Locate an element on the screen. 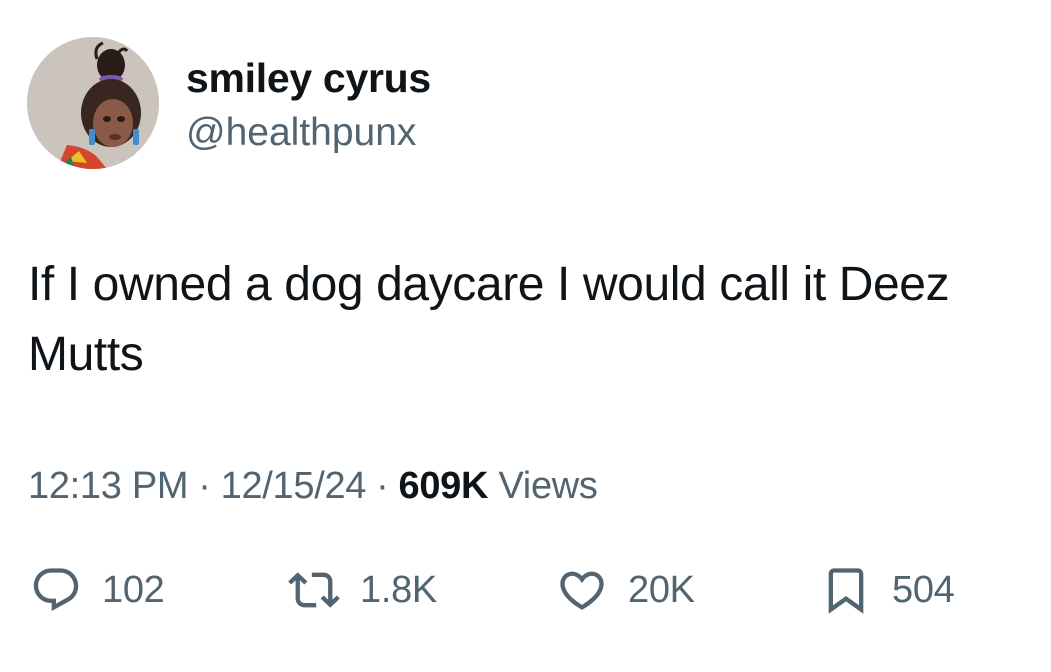  action-bar: 102 1.8K 20K 504 is located at coordinates (518, 590).